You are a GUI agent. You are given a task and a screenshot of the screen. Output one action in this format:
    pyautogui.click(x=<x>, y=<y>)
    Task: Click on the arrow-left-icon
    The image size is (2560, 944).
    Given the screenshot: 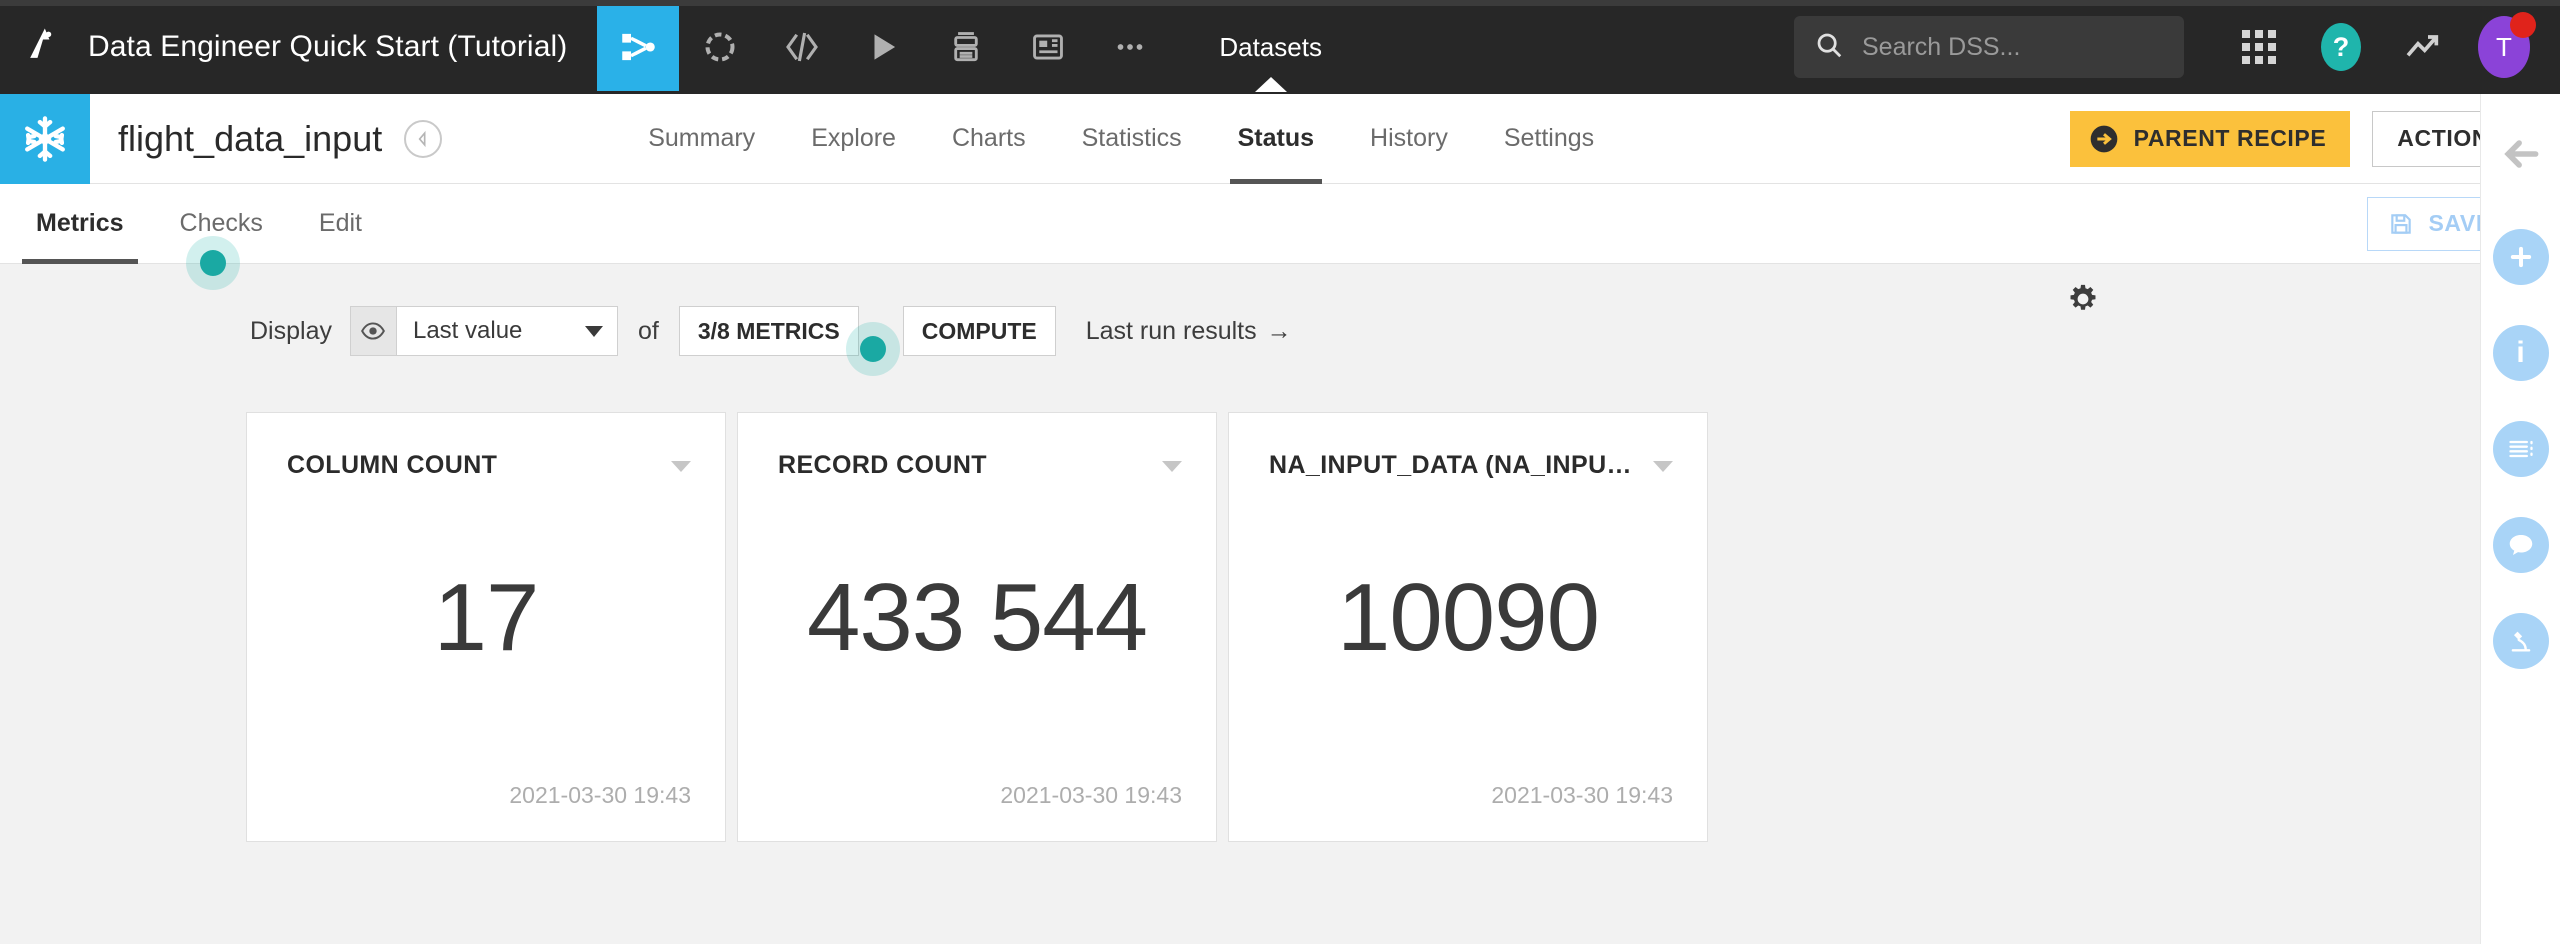 What is the action you would take?
    pyautogui.click(x=2521, y=156)
    